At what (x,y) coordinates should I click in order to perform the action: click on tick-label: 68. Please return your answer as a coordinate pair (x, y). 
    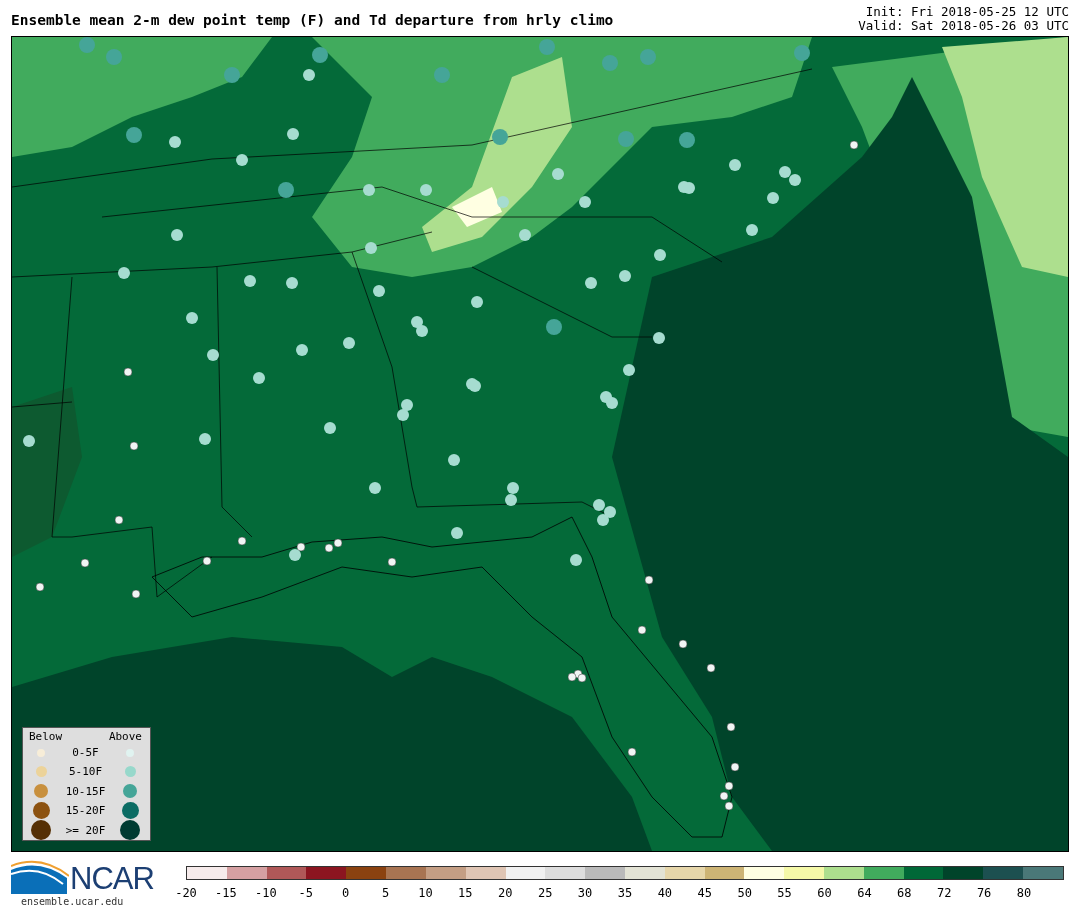
    Looking at the image, I should click on (904, 893).